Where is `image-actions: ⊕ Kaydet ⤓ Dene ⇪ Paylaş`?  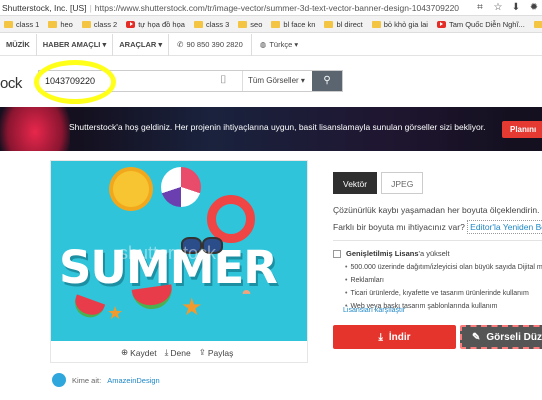 image-actions: ⊕ Kaydet ⤓ Dene ⇪ Paylaş is located at coordinates (177, 352).